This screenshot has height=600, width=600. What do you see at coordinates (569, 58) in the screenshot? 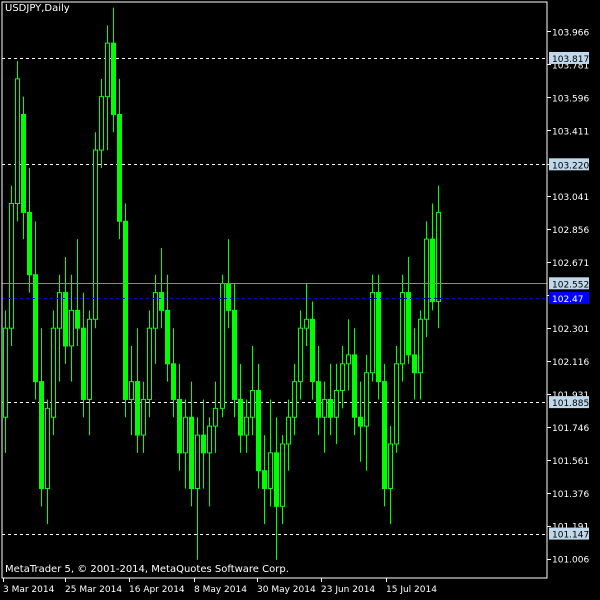
I see `level-price-label: 103.817` at bounding box center [569, 58].